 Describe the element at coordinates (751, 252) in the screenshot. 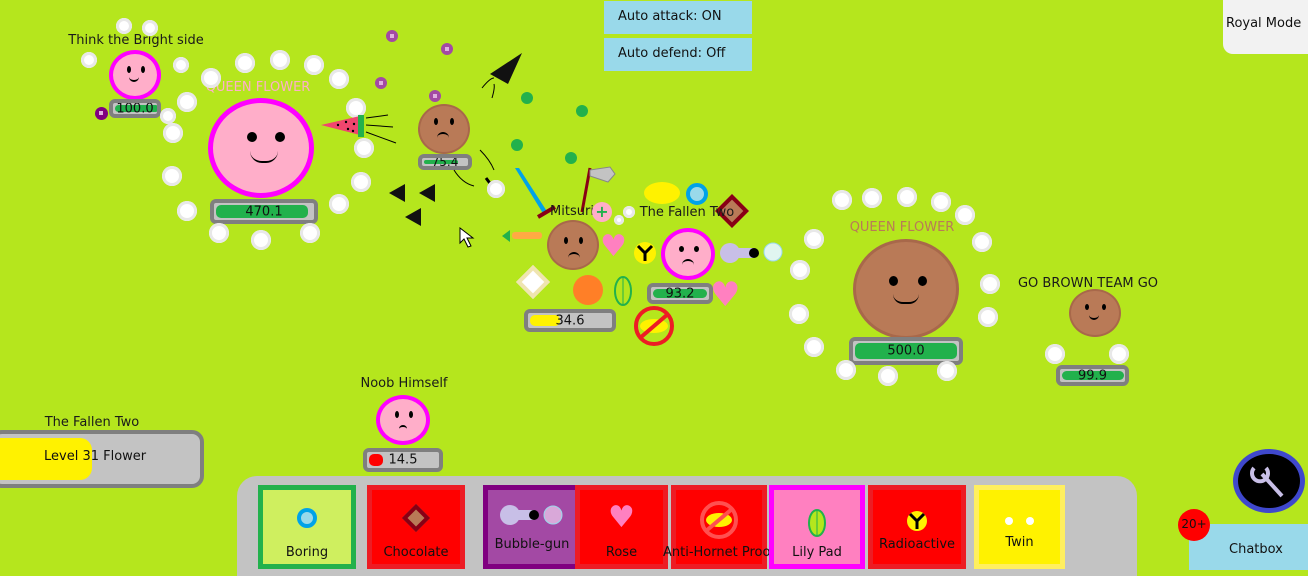

I see `bubble-gun-icon` at that location.